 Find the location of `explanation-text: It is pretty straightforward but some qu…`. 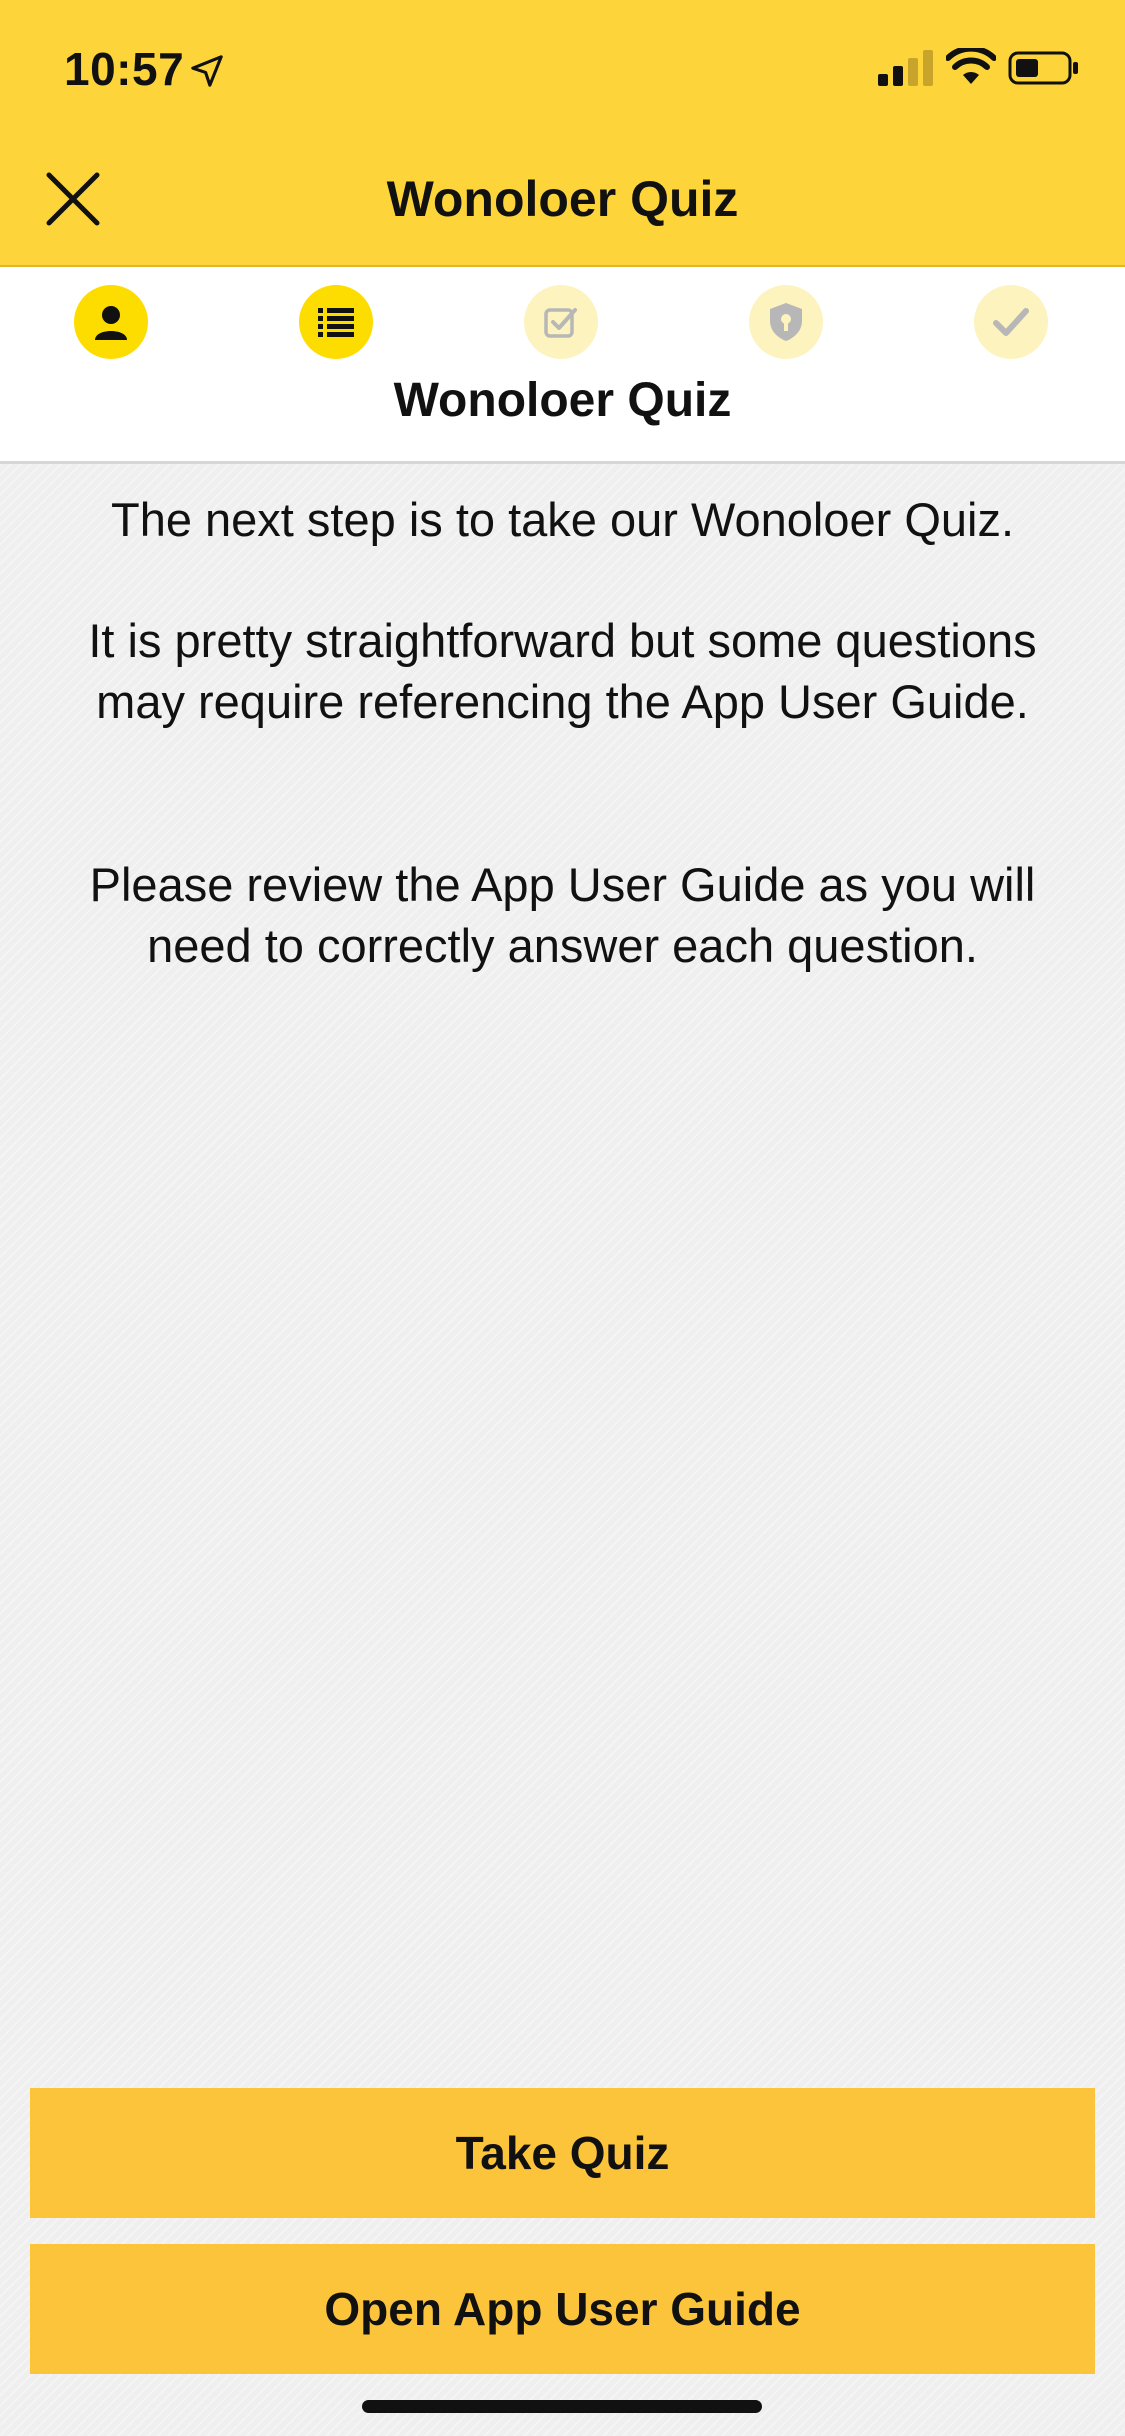

explanation-text: It is pretty straightforward but some qu… is located at coordinates (562, 671).